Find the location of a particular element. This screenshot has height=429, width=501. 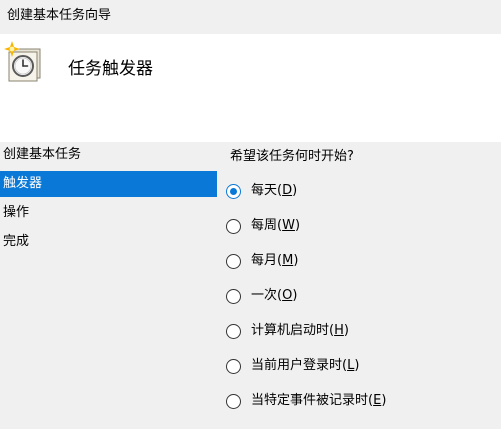

radio-label: 每天(D) is located at coordinates (274, 190).